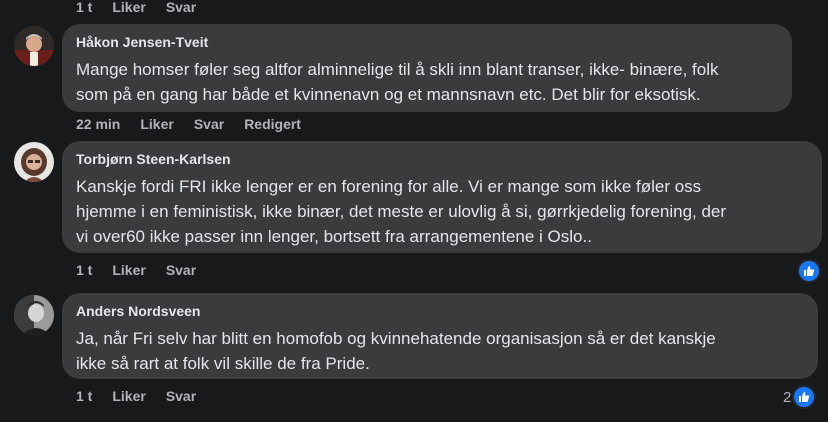 This screenshot has width=828, height=422. What do you see at coordinates (272, 124) in the screenshot?
I see `edited-label: Redigert` at bounding box center [272, 124].